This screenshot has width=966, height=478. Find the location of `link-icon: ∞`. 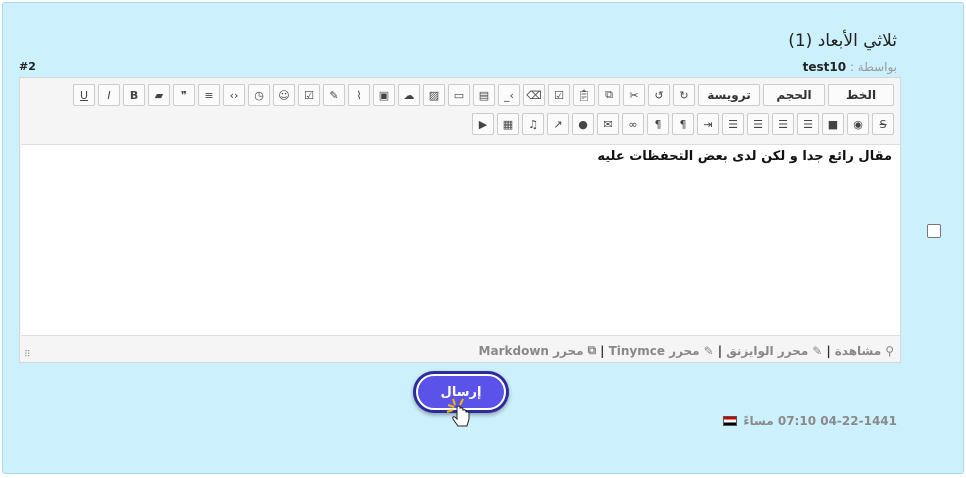

link-icon: ∞ is located at coordinates (633, 124).